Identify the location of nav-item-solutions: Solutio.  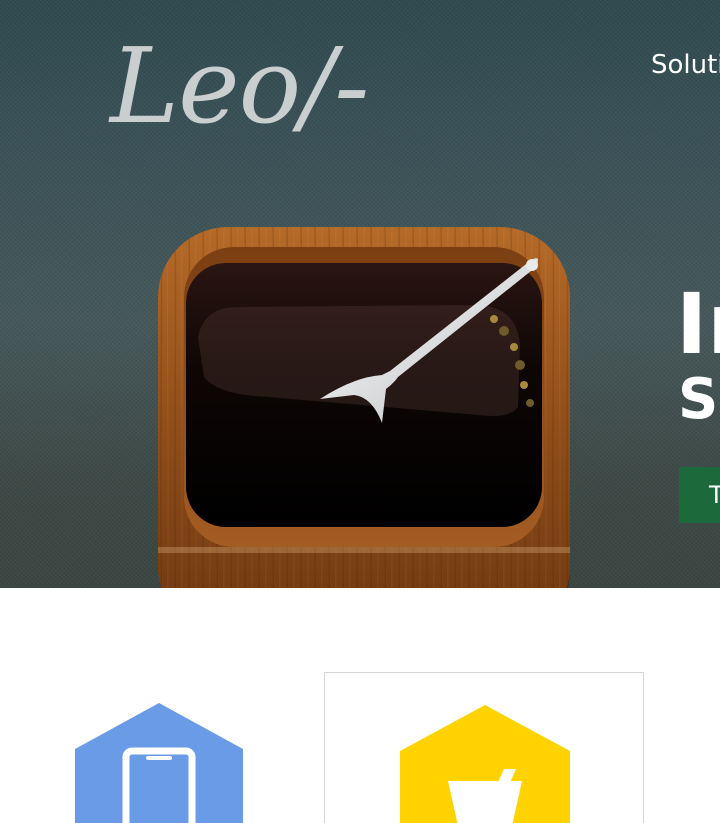
(685, 65).